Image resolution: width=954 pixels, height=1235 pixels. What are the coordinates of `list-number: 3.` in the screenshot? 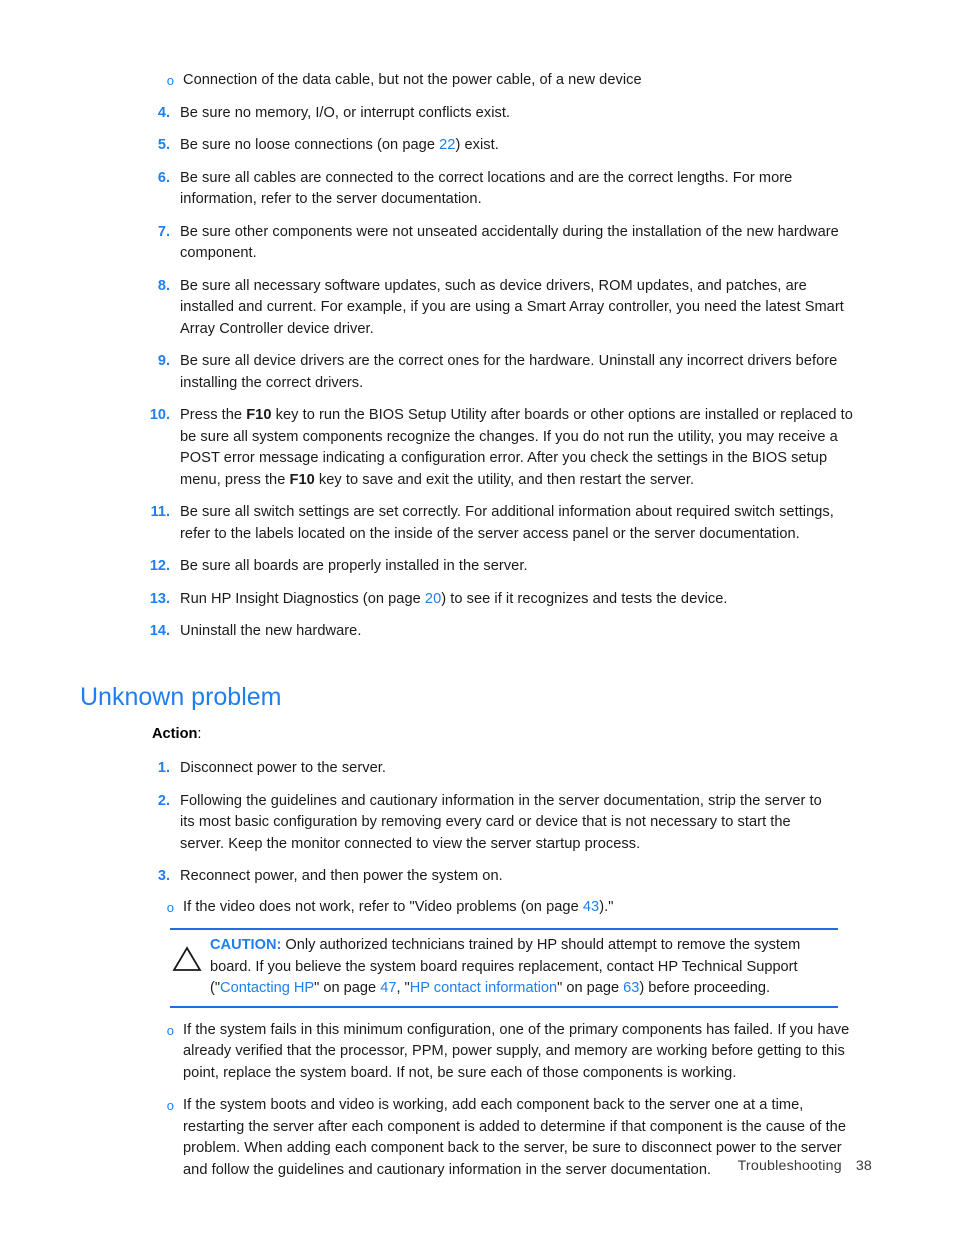 It's located at (163, 876).